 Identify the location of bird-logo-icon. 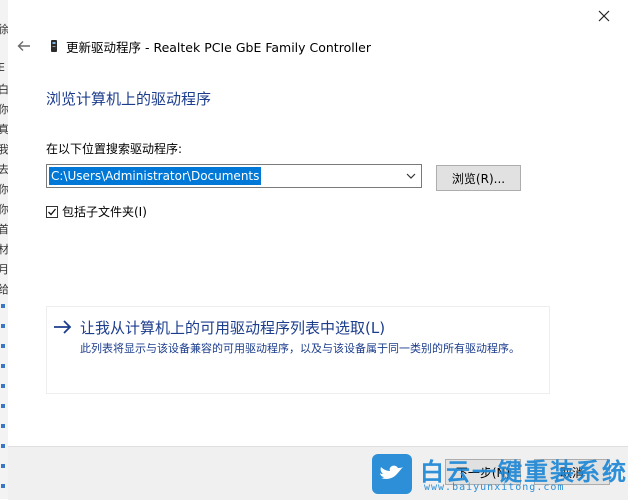
(392, 474).